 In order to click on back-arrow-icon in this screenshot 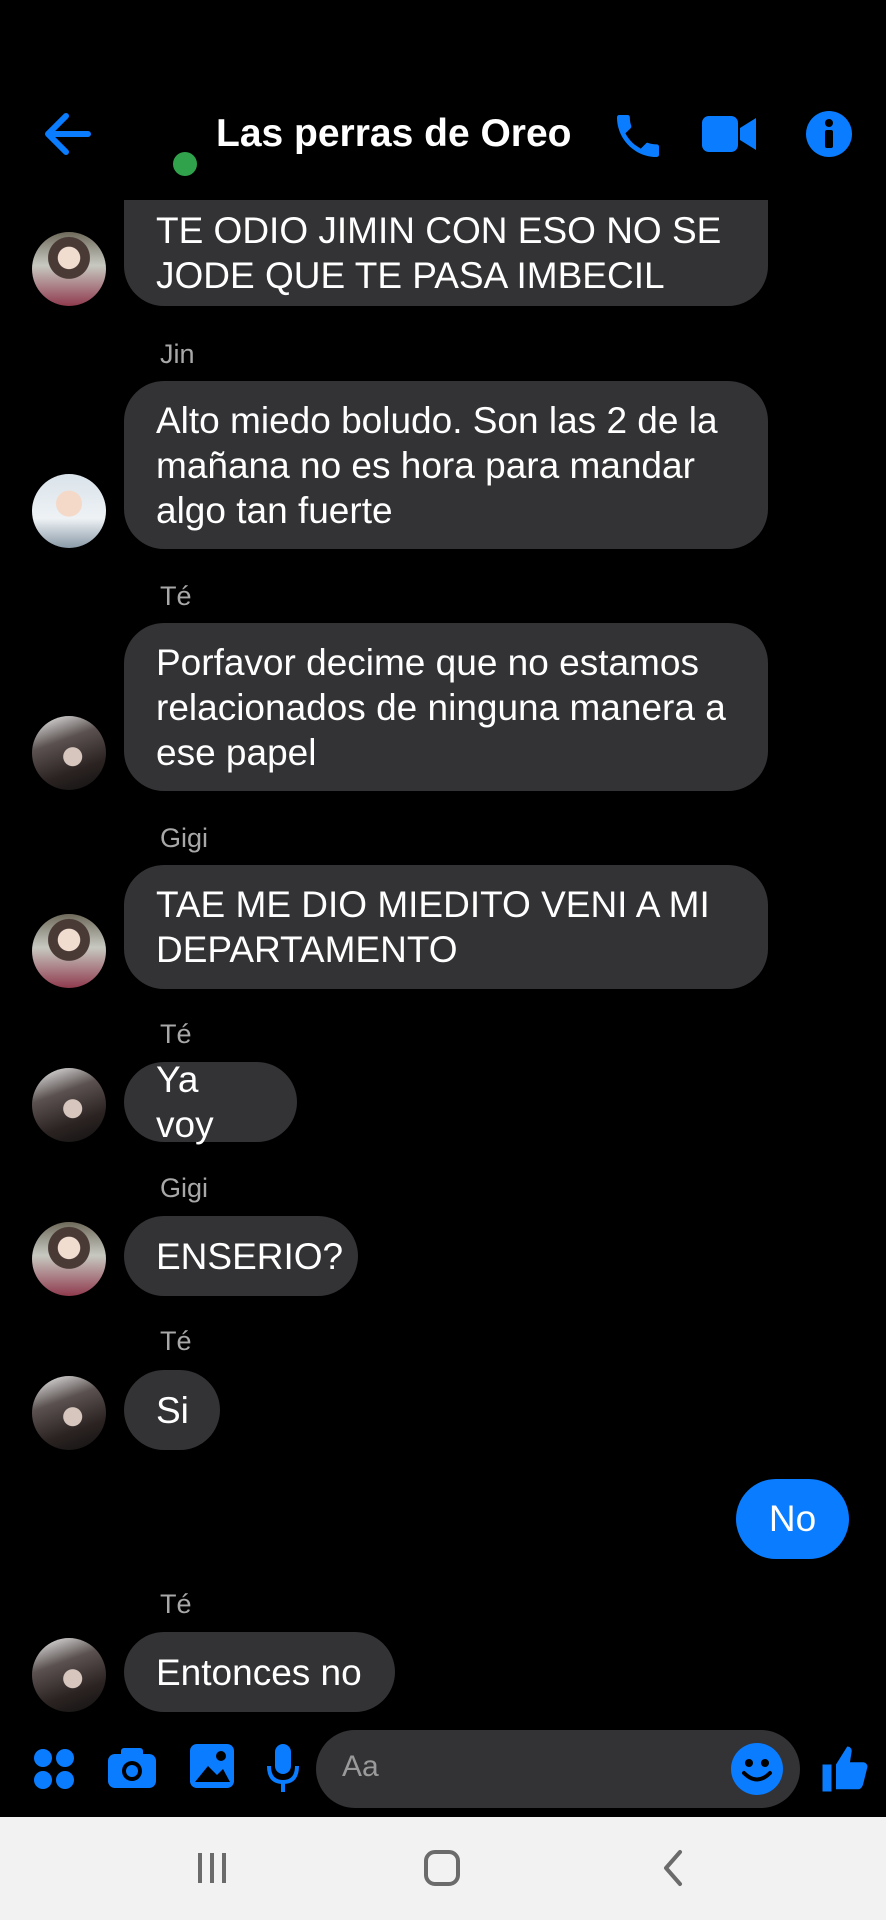, I will do `click(67, 134)`.